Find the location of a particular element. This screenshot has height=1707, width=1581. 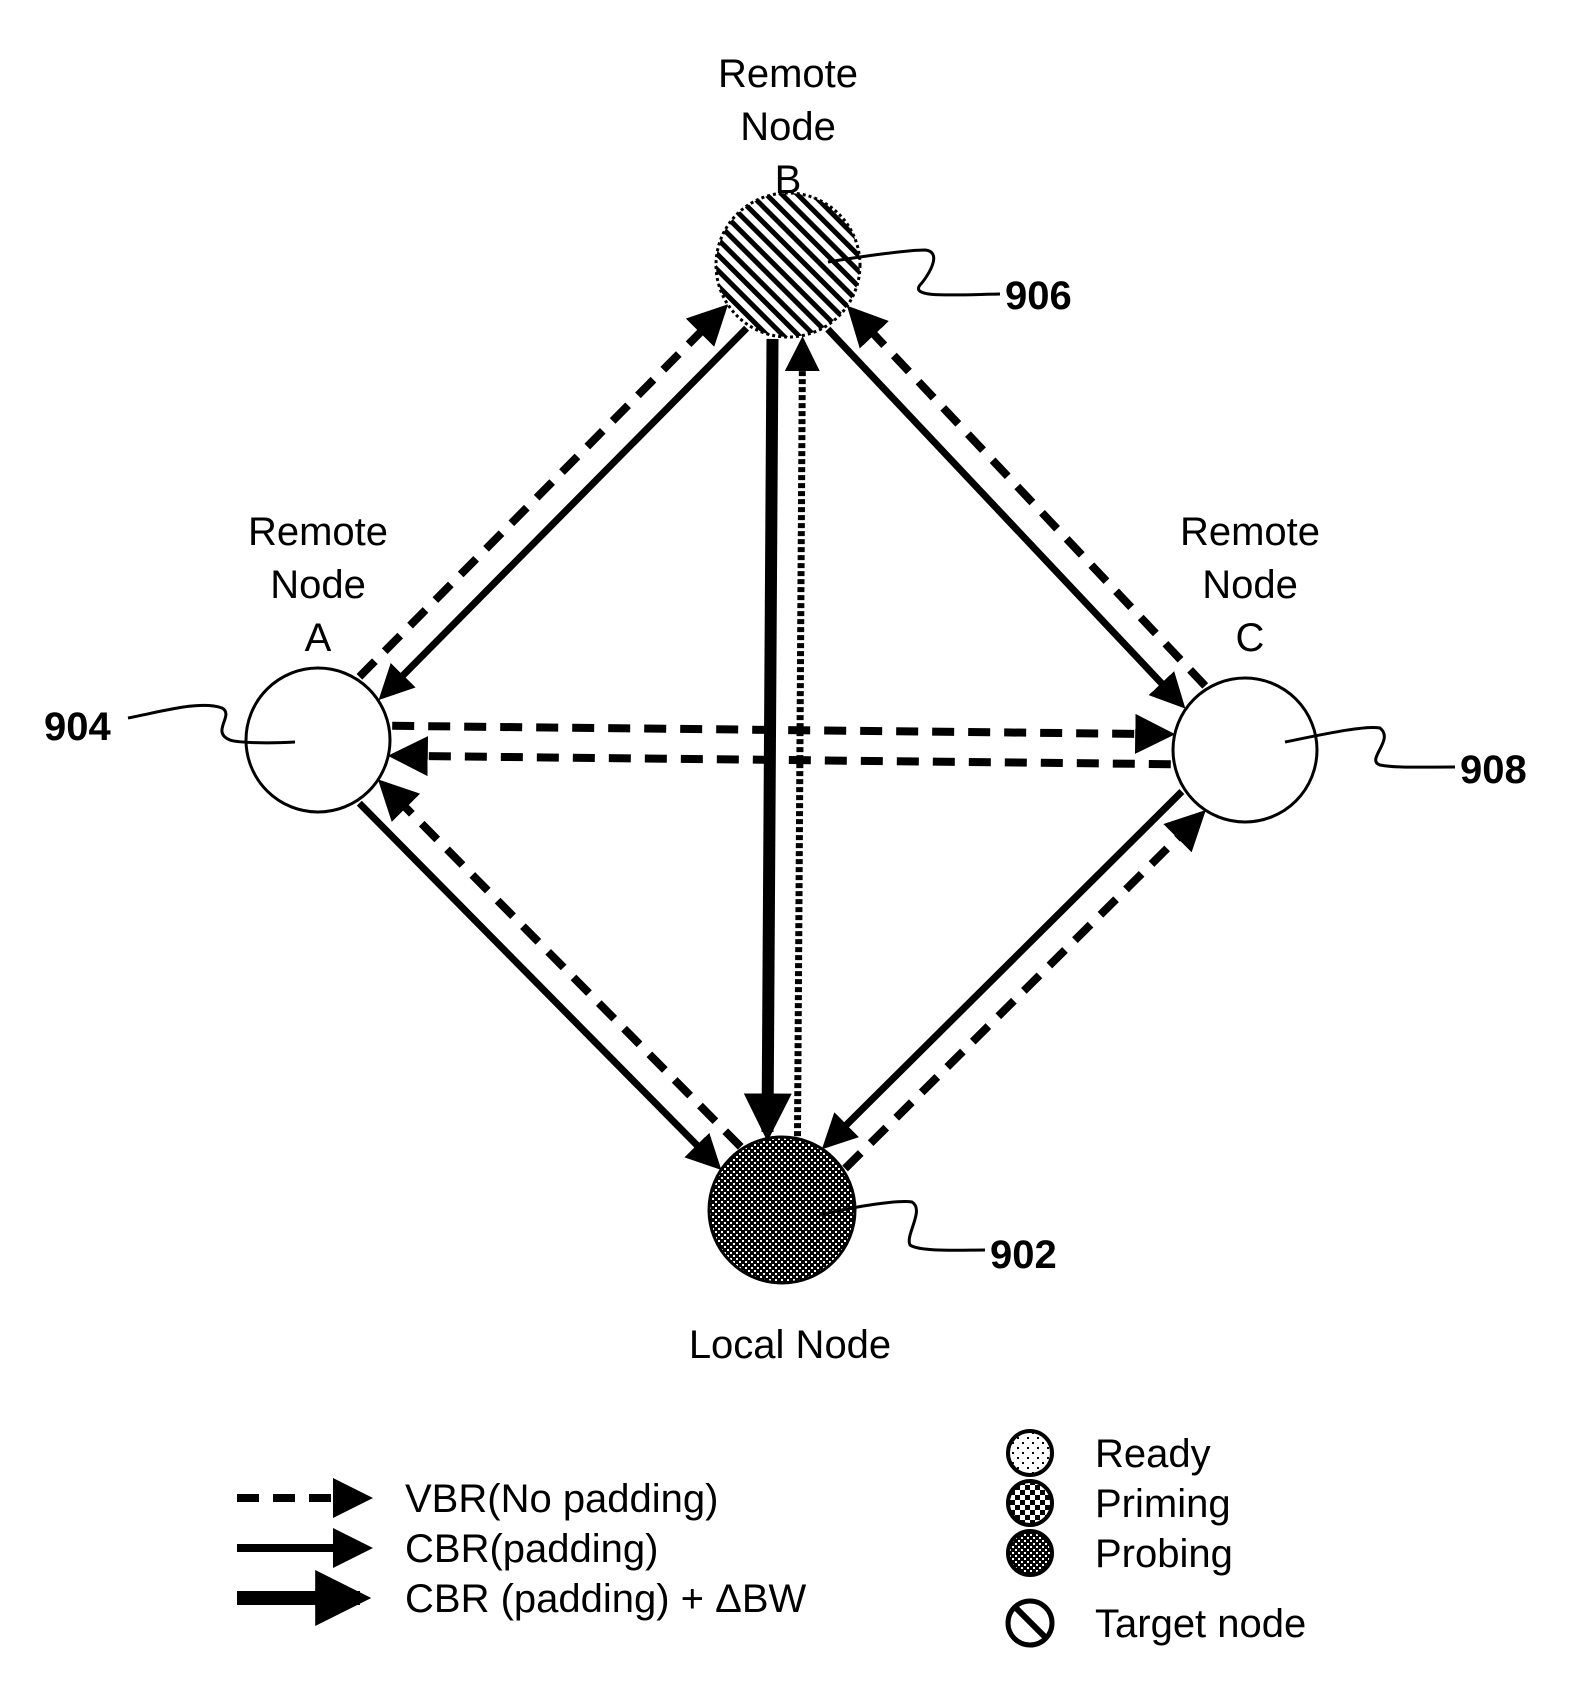

link-arrow-local-to-b is located at coordinates (802, 736).